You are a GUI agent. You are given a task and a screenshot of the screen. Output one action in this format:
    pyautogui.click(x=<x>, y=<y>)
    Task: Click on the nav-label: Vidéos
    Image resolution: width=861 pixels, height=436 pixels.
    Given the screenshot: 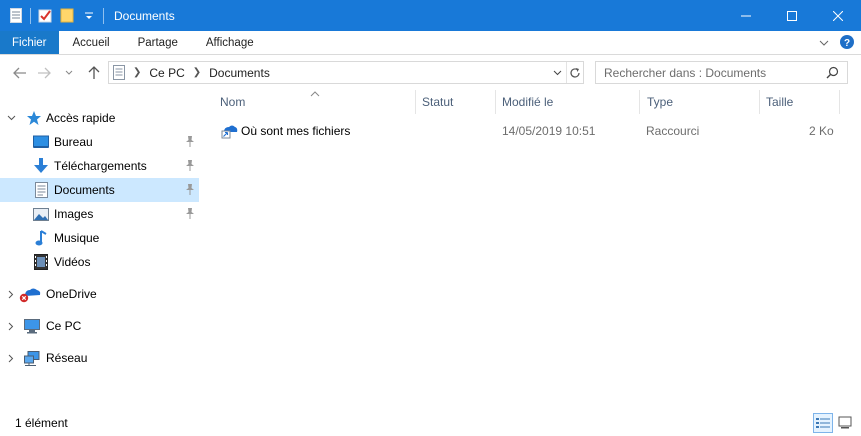 What is the action you would take?
    pyautogui.click(x=72, y=262)
    